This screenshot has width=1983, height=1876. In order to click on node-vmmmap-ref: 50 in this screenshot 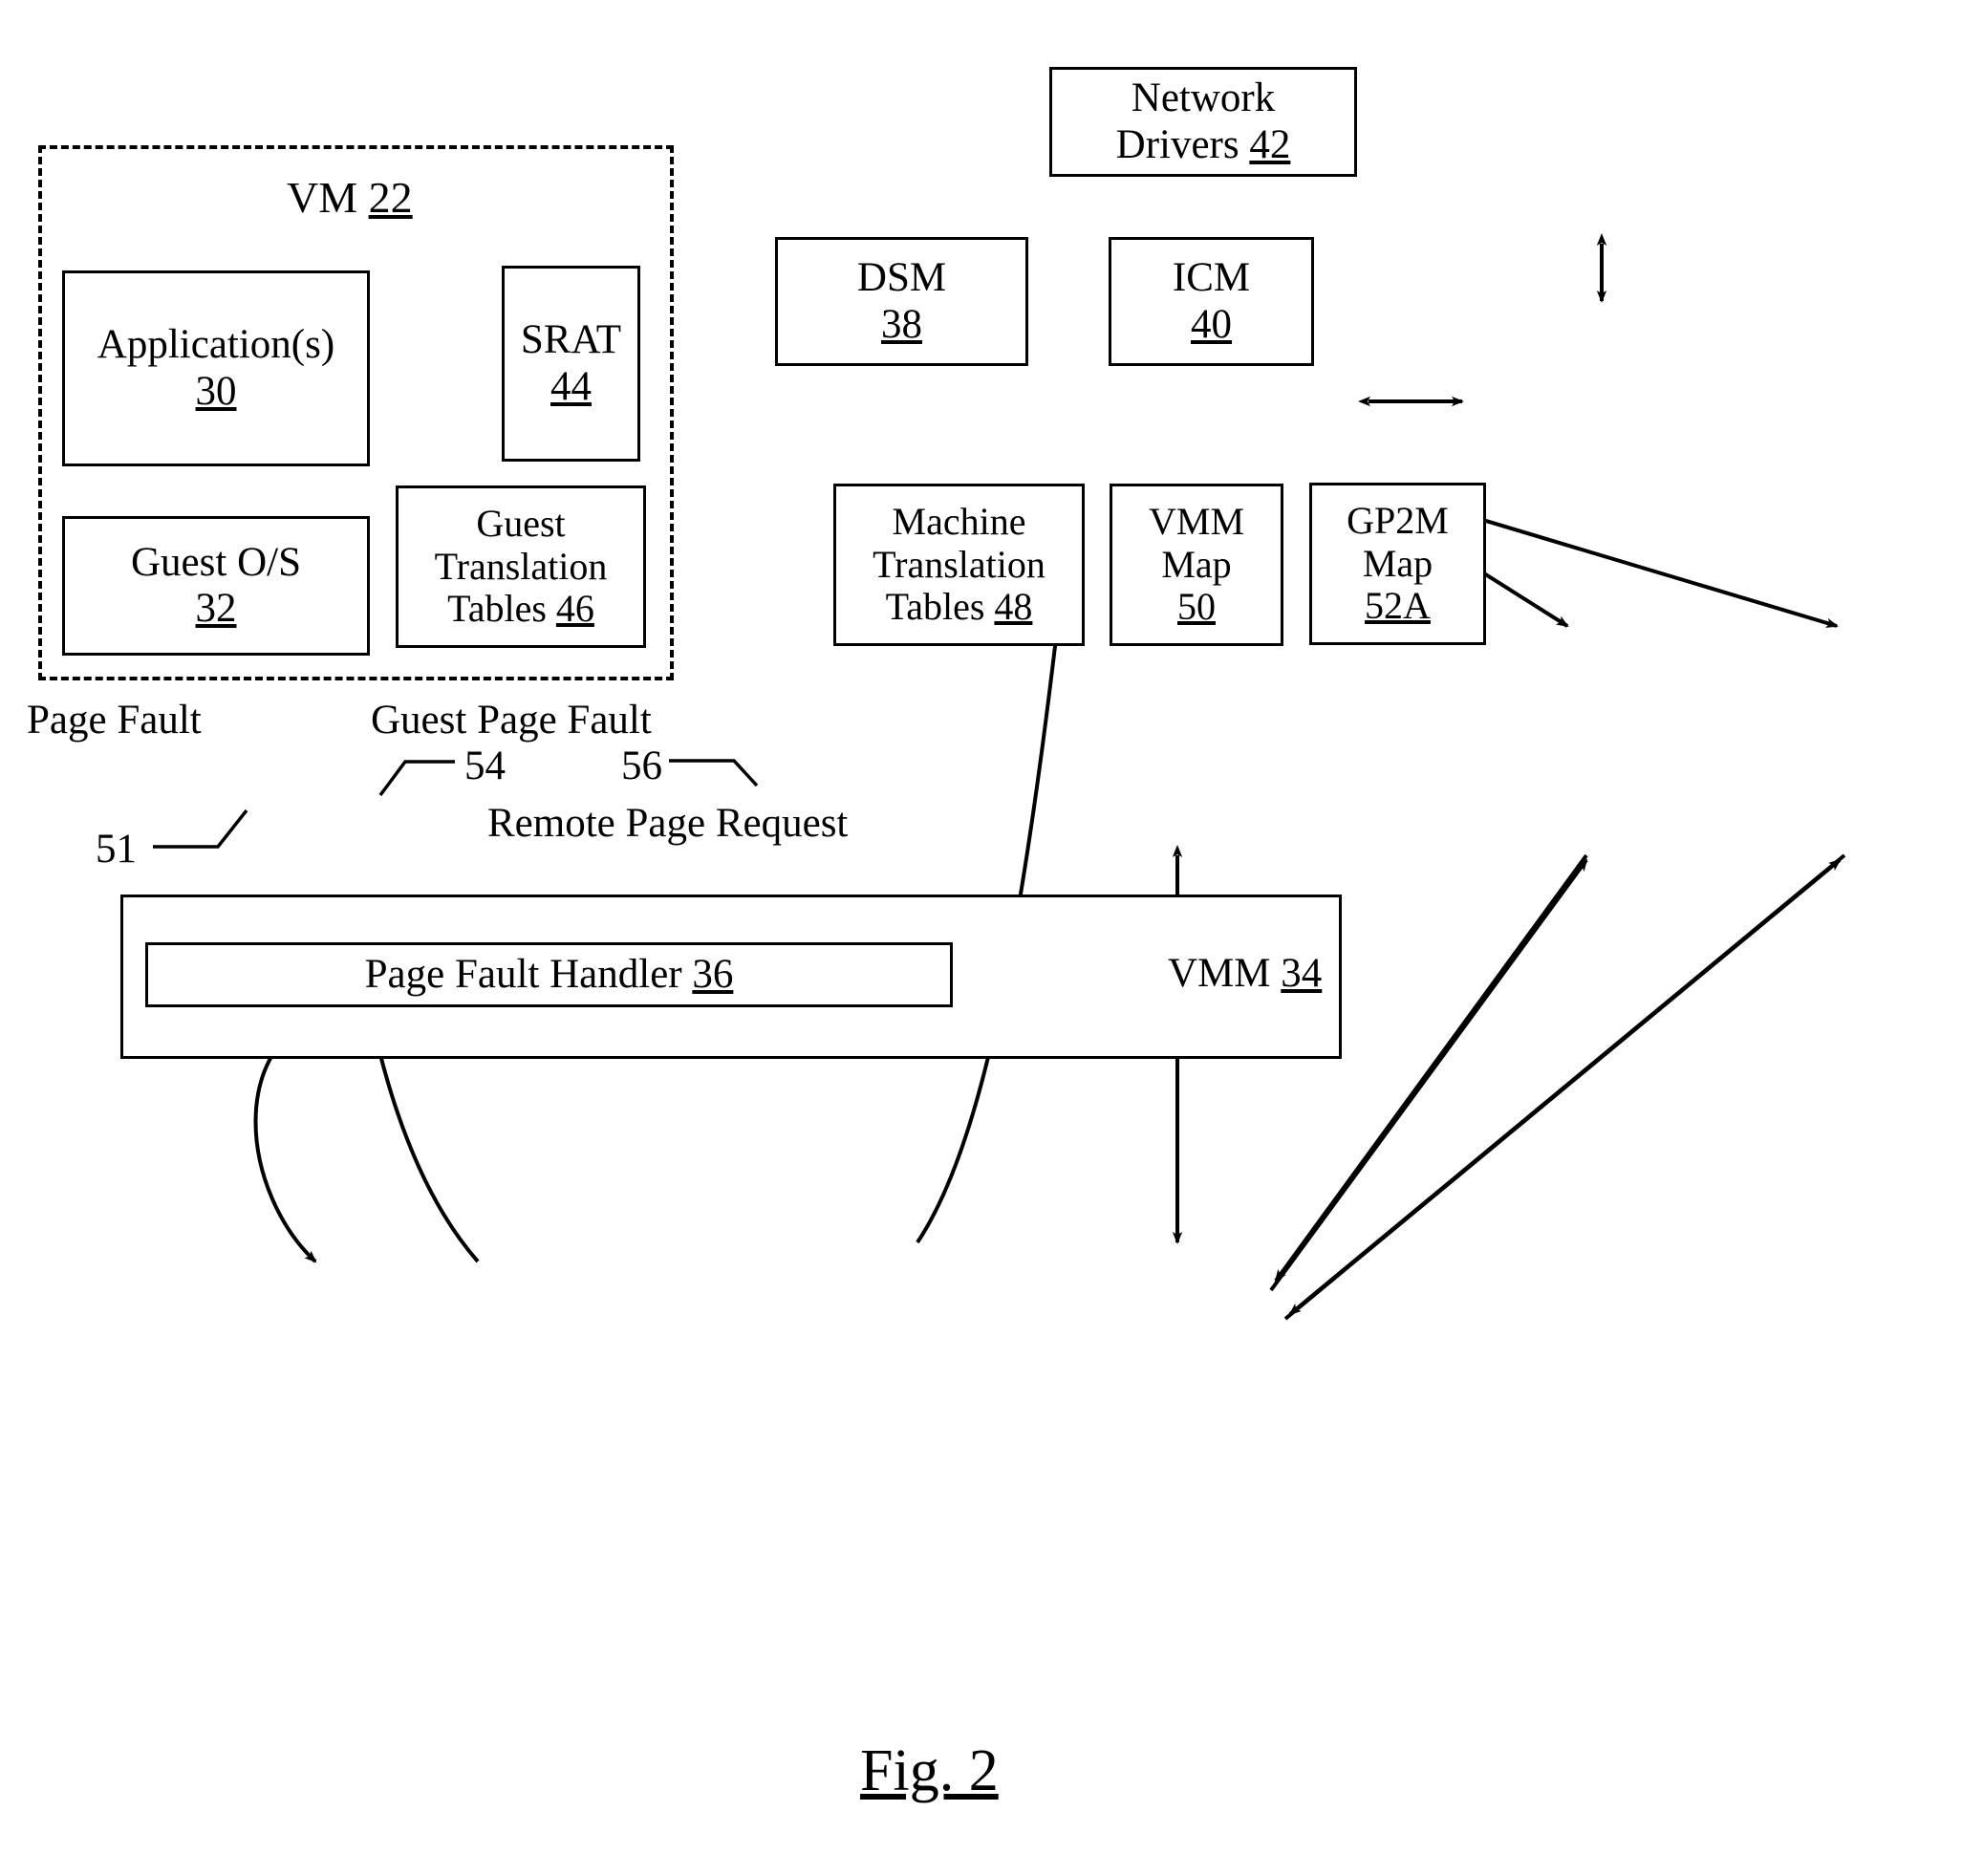, I will do `click(1196, 607)`.